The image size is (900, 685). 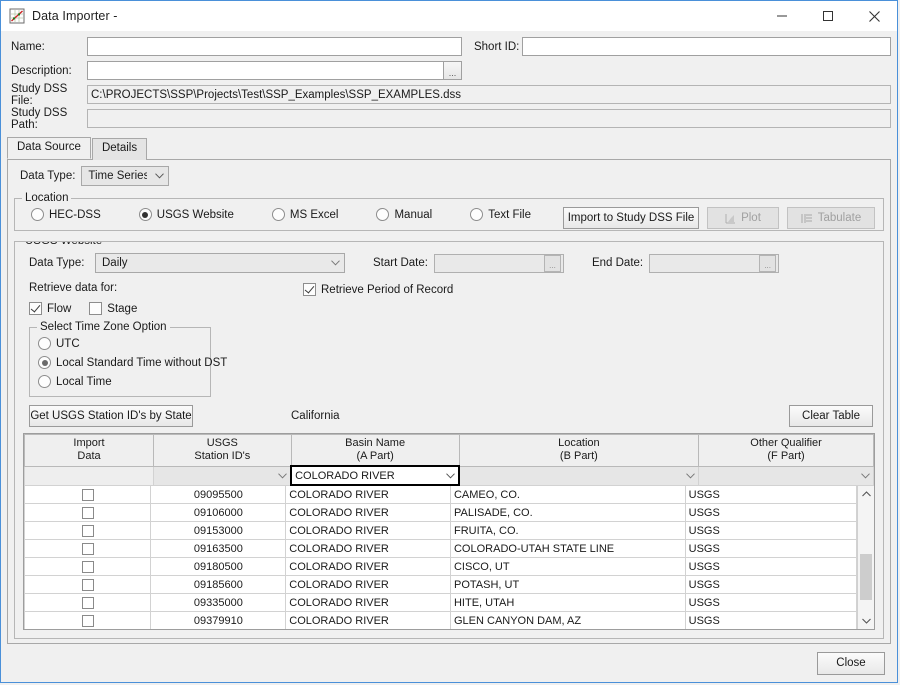 What do you see at coordinates (218, 512) in the screenshot?
I see `cell-station-id: 09106000` at bounding box center [218, 512].